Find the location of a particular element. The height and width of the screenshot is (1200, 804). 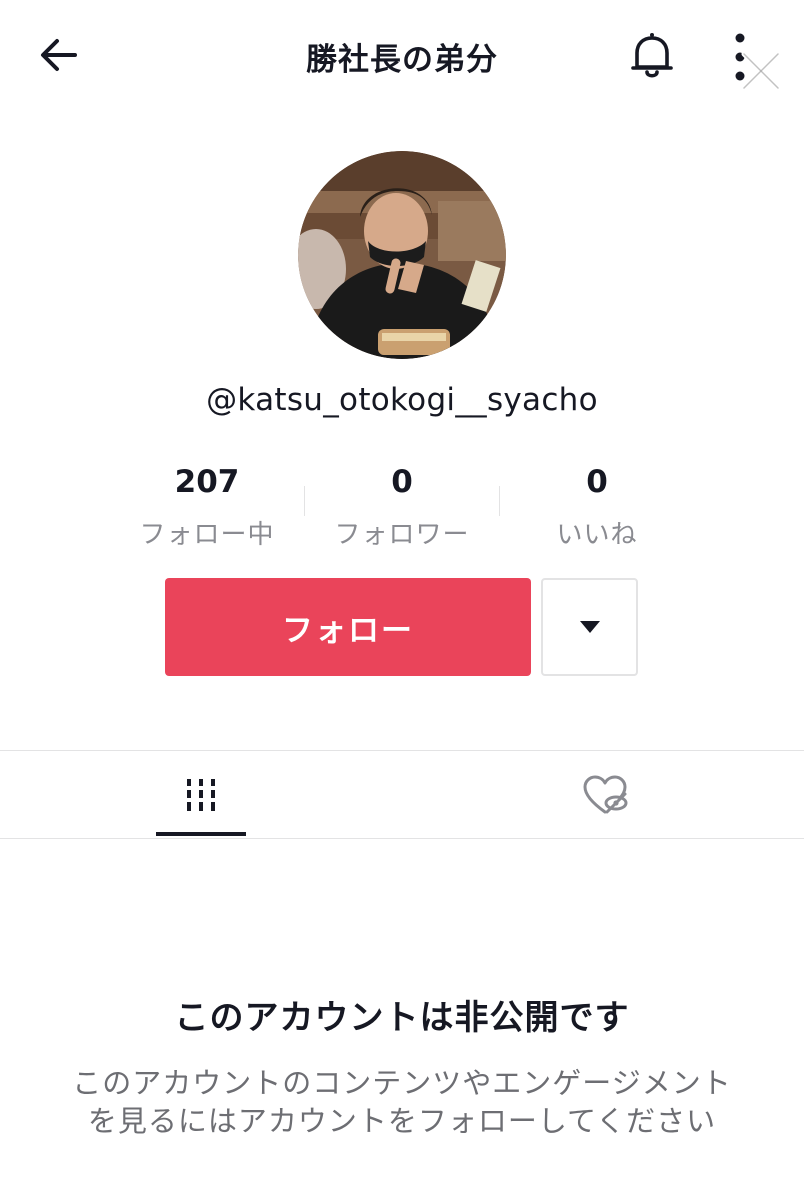

triangle-down-icon is located at coordinates (589, 627).